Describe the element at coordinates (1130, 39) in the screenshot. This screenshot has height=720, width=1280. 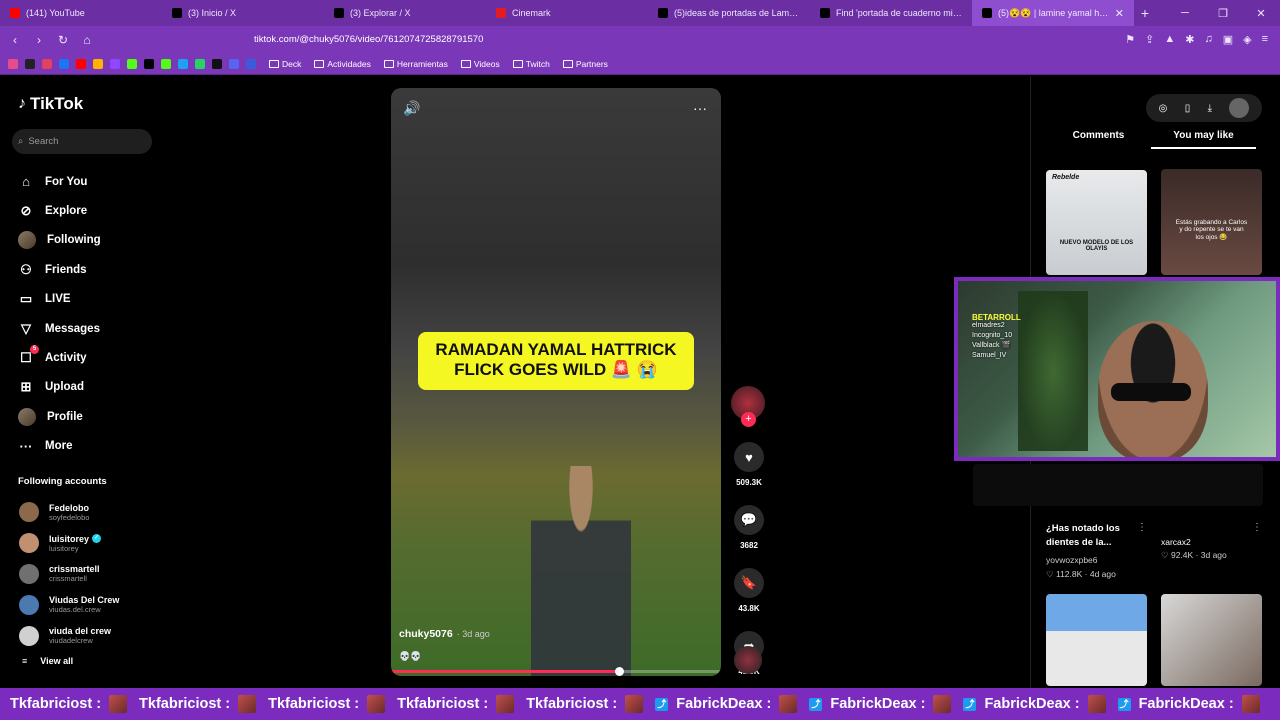
I see `reader-icon: ⚑` at that location.